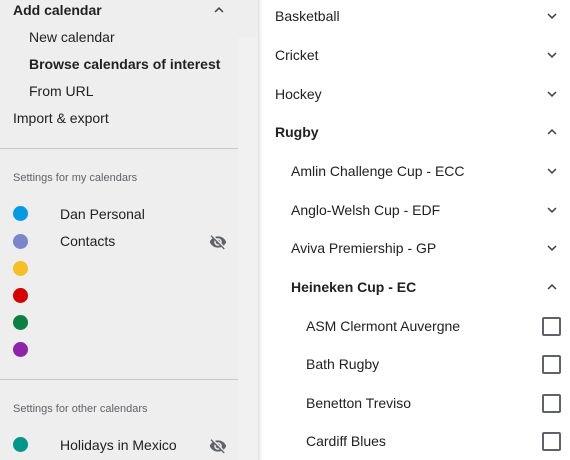 The width and height of the screenshot is (570, 460). I want to click on sidebar-scrollbar-track, so click(248, 249).